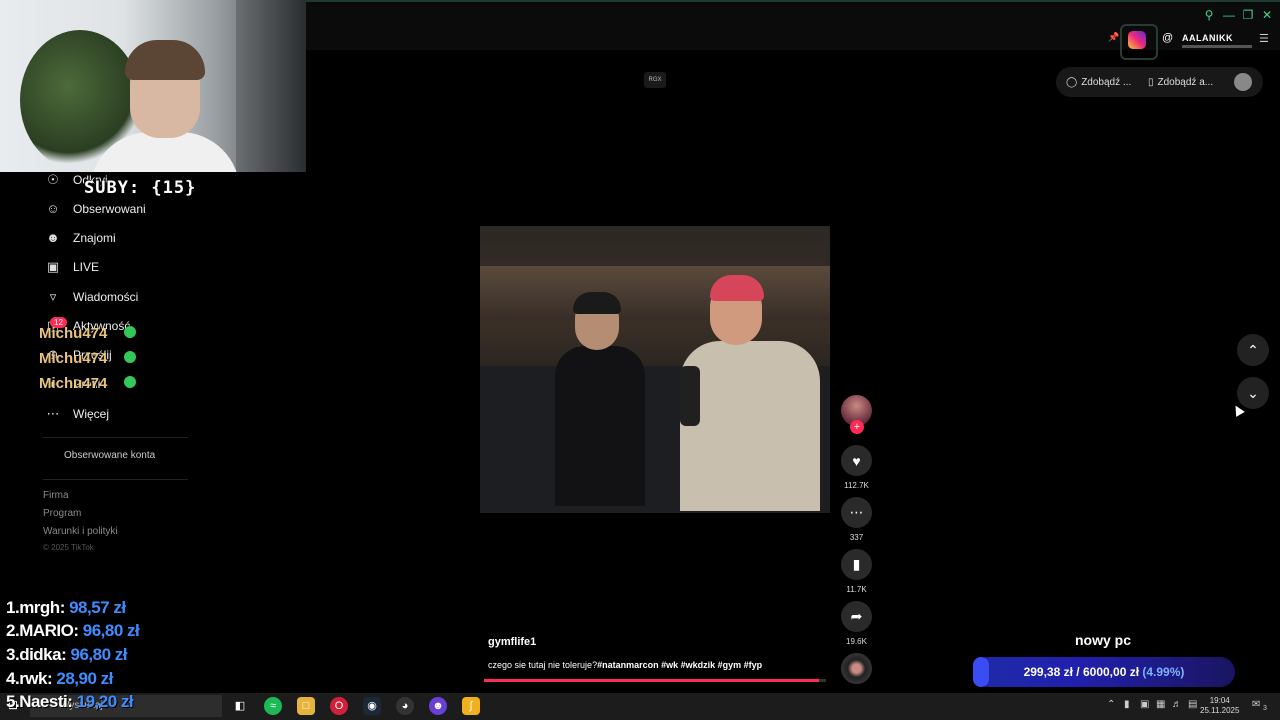  I want to click on streamer, so click(165, 106).